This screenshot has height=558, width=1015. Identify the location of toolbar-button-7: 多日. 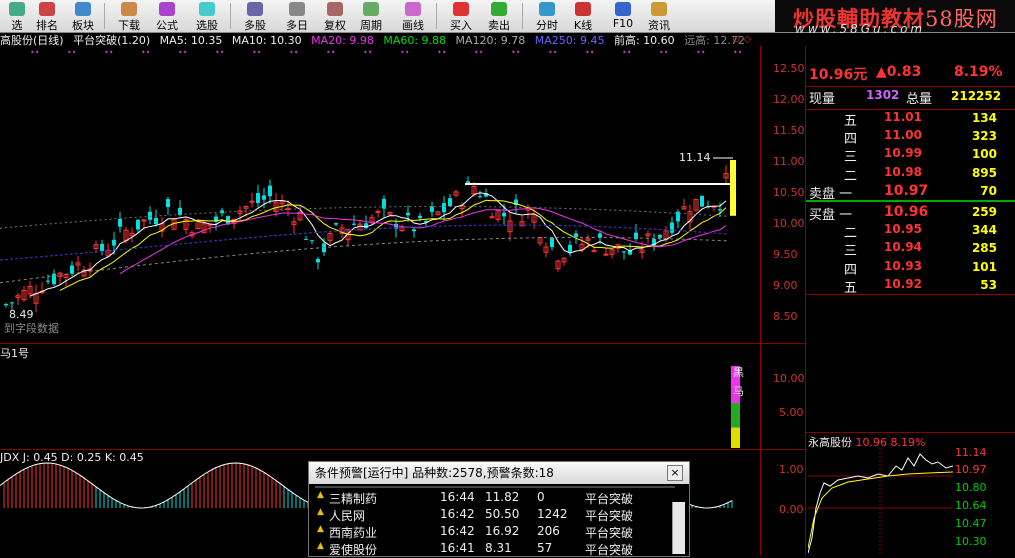
(297, 16).